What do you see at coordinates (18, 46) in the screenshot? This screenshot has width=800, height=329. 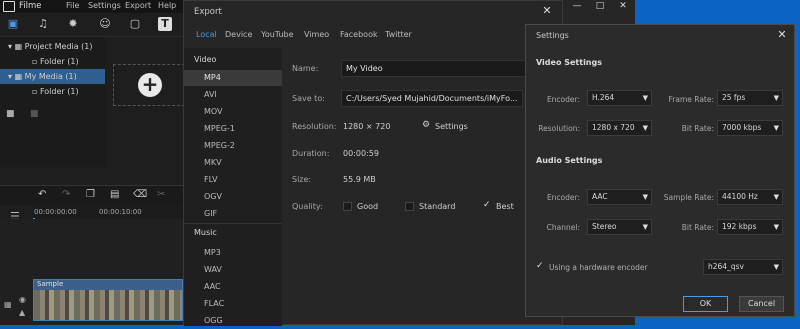 I see `grid-icon: ▦` at bounding box center [18, 46].